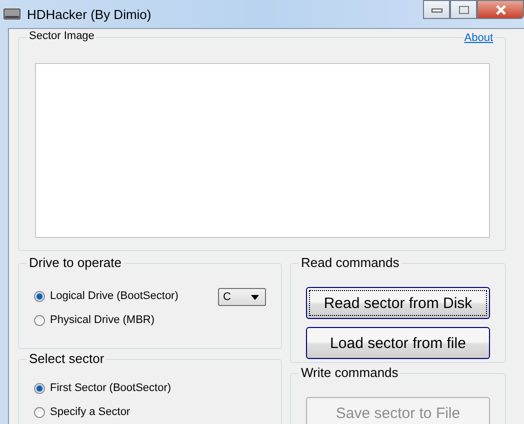 The image size is (524, 424). I want to click on dropdown-arrow-icon, so click(255, 297).